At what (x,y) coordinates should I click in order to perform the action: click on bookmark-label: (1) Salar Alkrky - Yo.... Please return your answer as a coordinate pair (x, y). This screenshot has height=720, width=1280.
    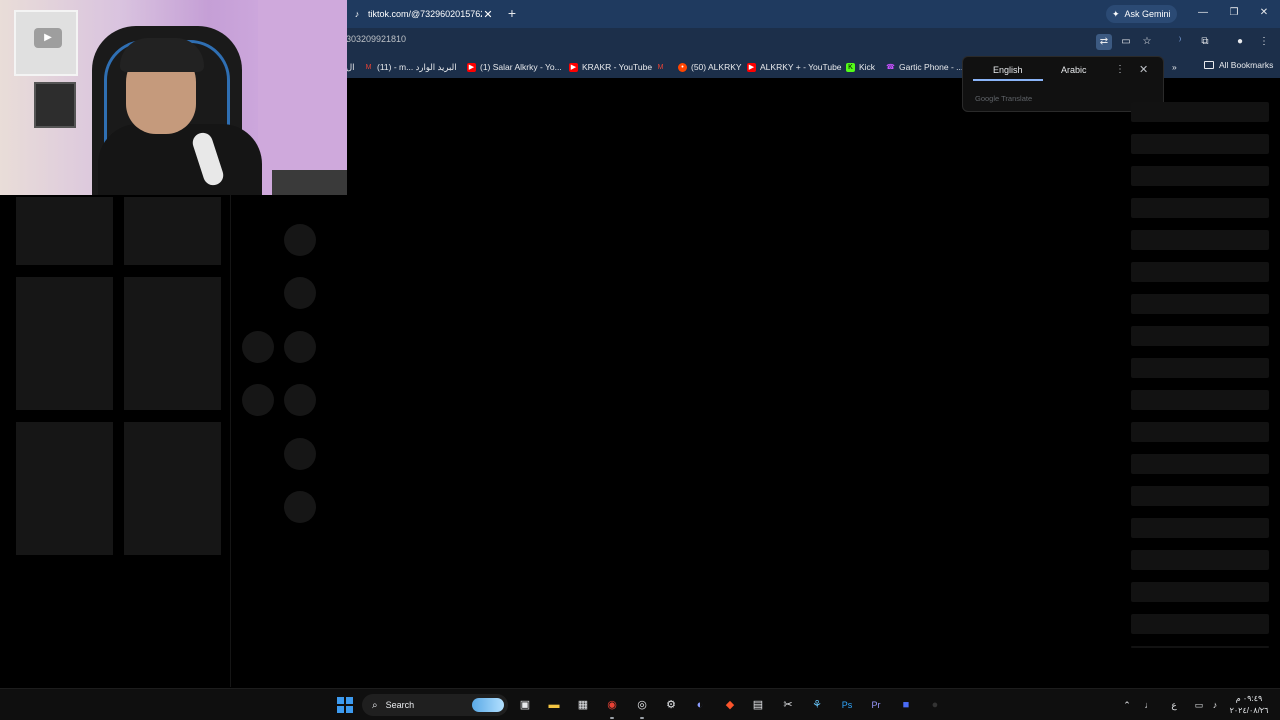
    Looking at the image, I should click on (521, 67).